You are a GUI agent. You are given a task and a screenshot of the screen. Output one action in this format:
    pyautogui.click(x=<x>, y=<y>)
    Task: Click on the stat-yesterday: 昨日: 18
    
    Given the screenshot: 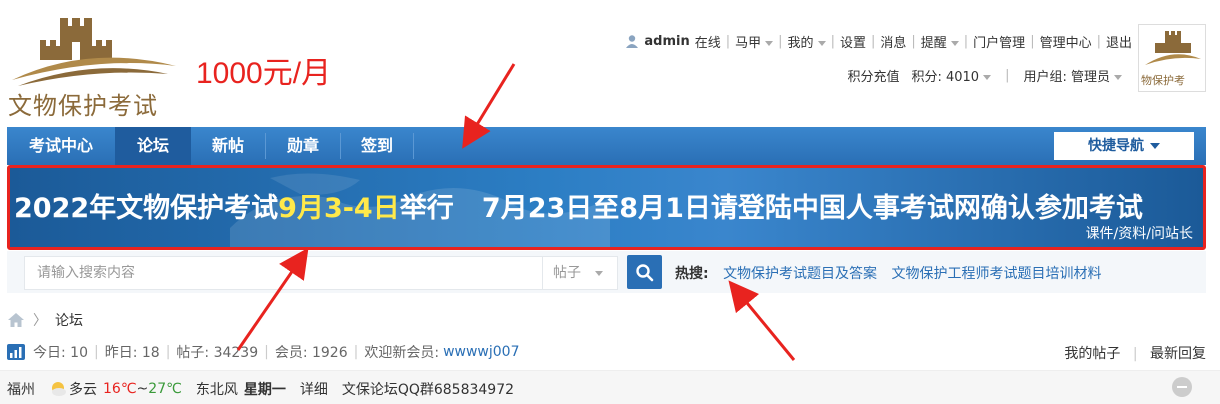 What is the action you would take?
    pyautogui.click(x=132, y=353)
    